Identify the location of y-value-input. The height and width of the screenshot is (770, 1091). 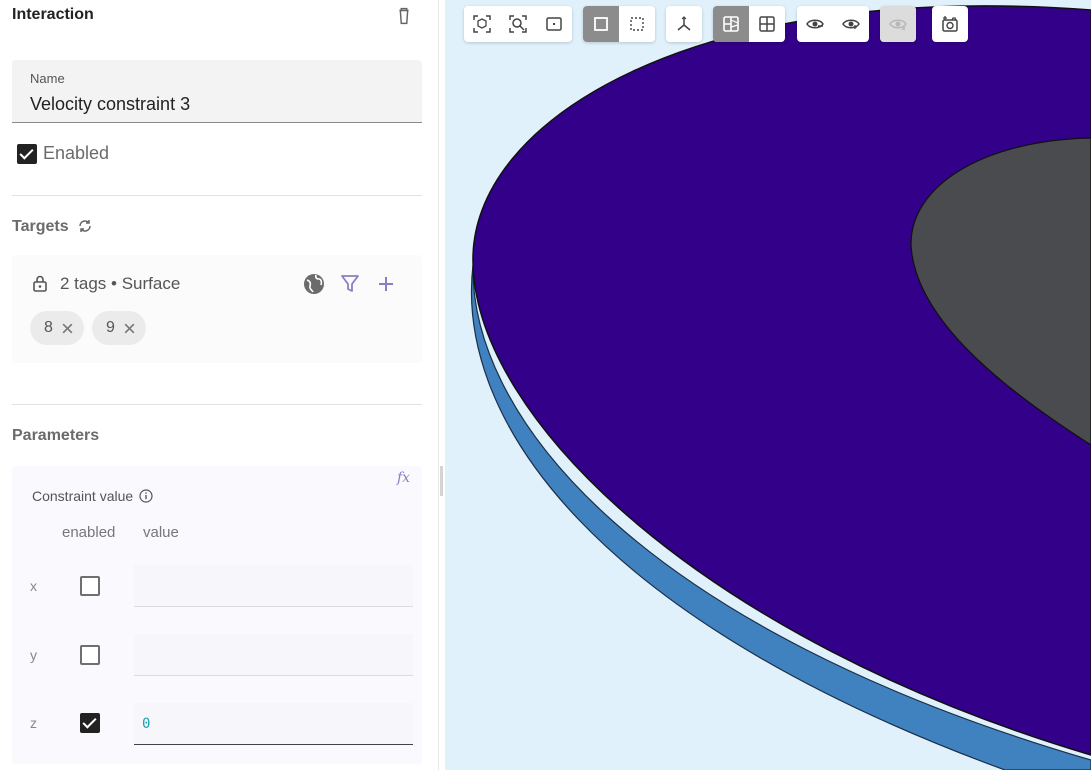
(272, 655).